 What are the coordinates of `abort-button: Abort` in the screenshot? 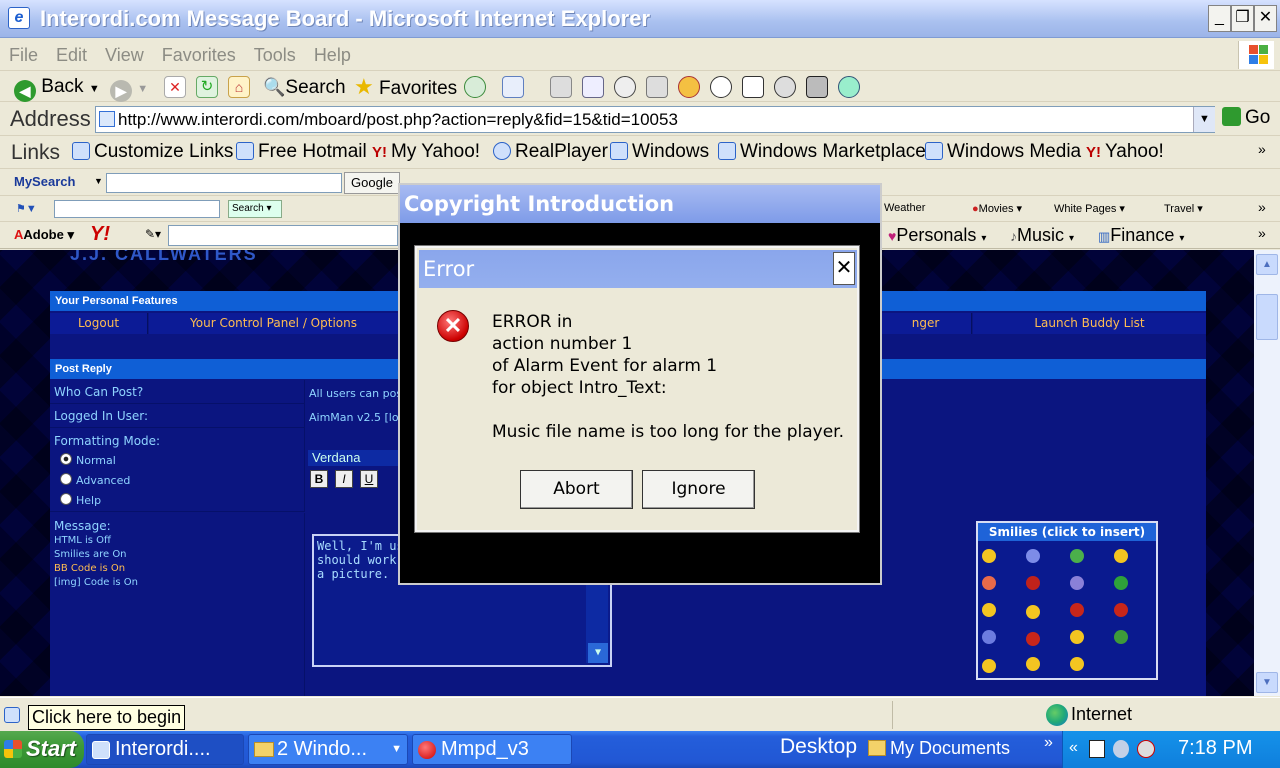 It's located at (576, 489).